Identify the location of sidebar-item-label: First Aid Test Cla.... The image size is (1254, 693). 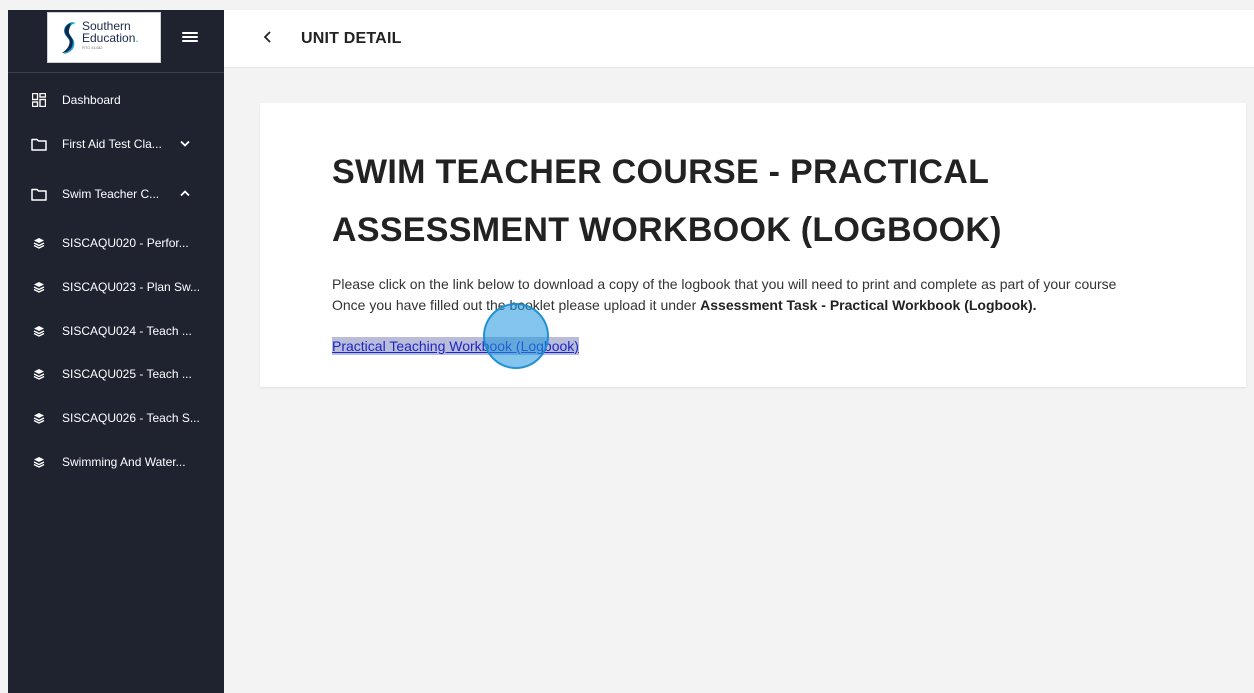
(112, 144).